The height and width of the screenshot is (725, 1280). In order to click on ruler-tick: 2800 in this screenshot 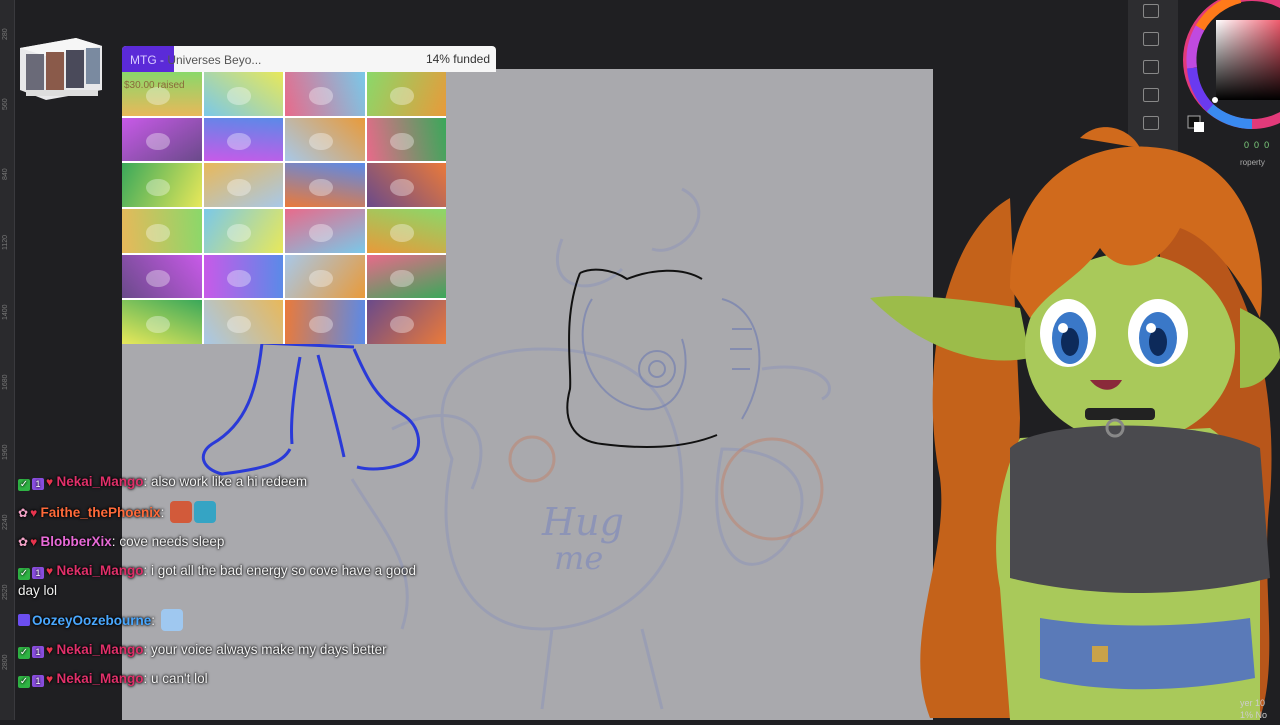, I will do `click(5, 662)`.